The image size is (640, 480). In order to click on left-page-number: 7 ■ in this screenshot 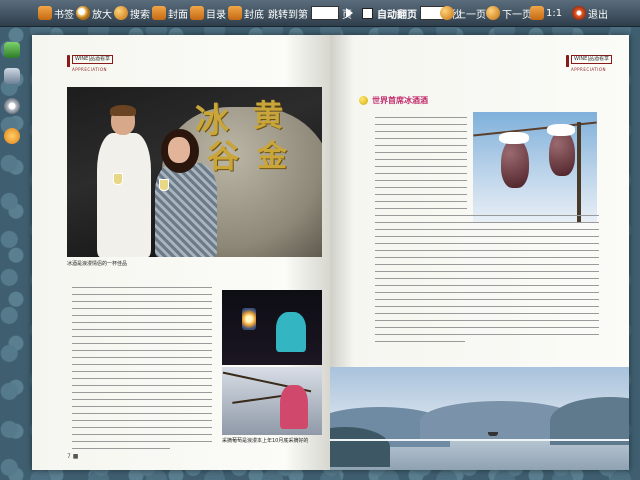, I will do `click(73, 456)`.